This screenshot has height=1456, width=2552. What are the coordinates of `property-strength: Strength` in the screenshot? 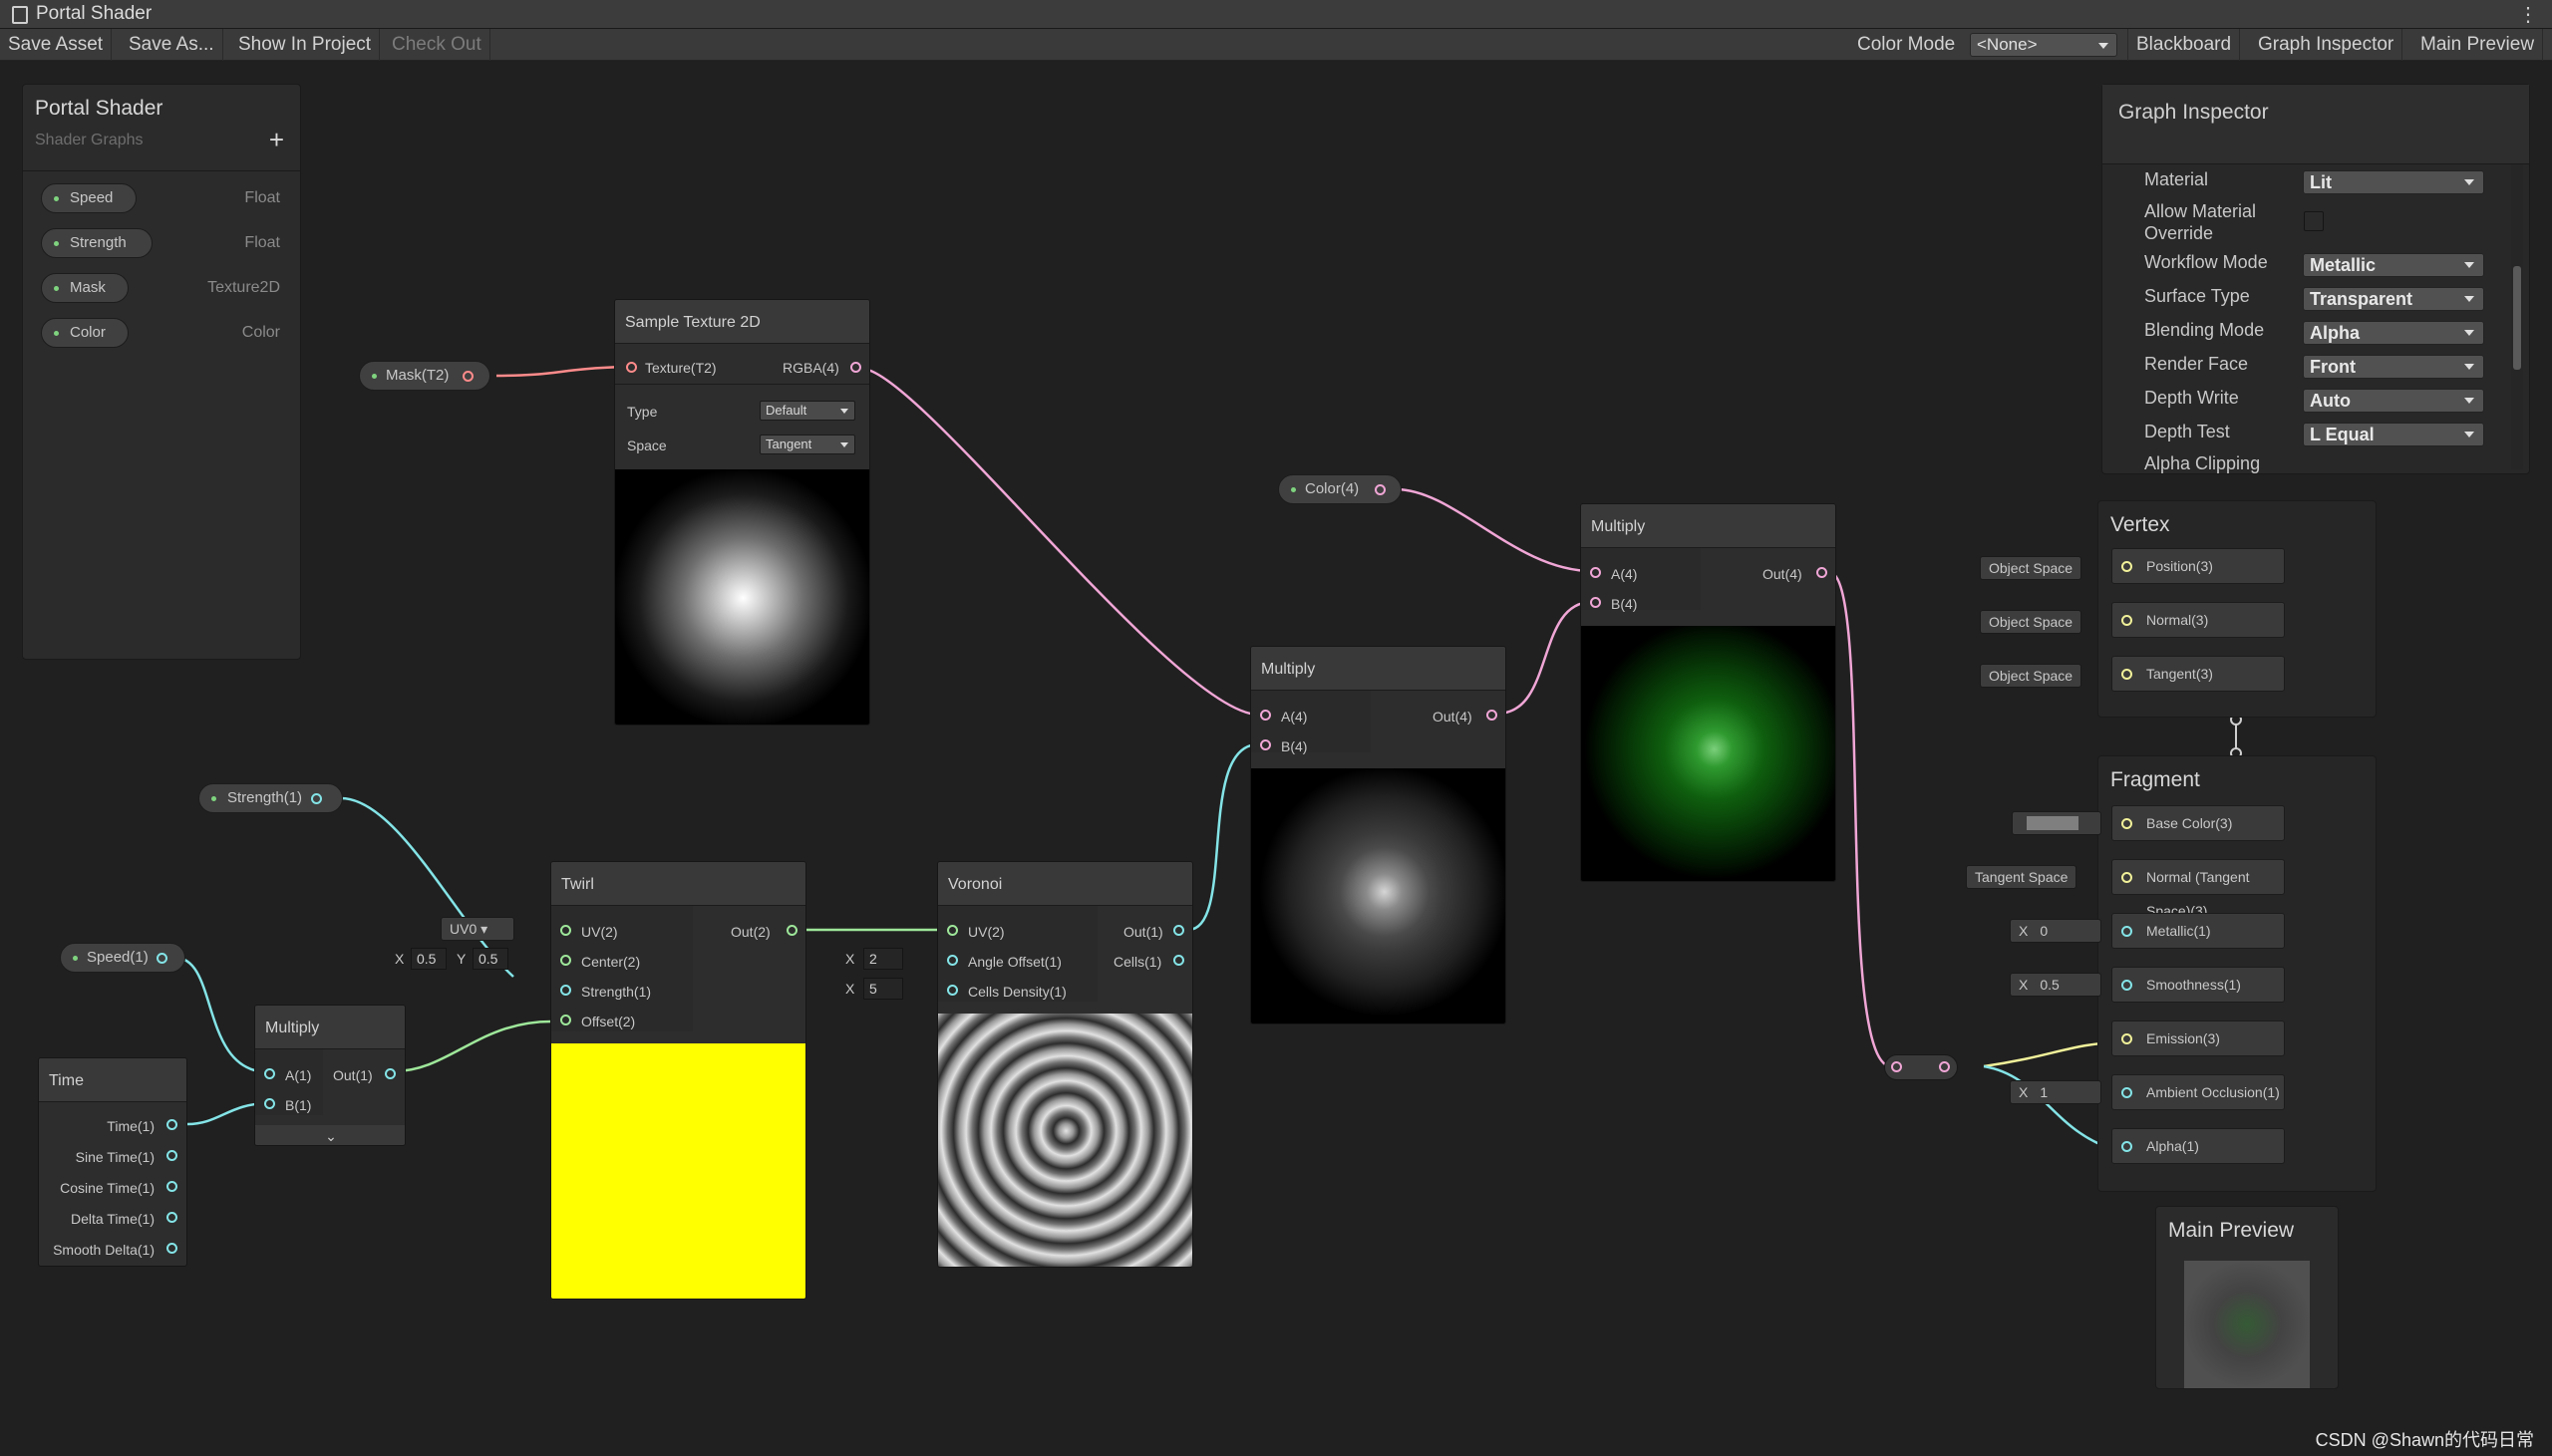 It's located at (97, 243).